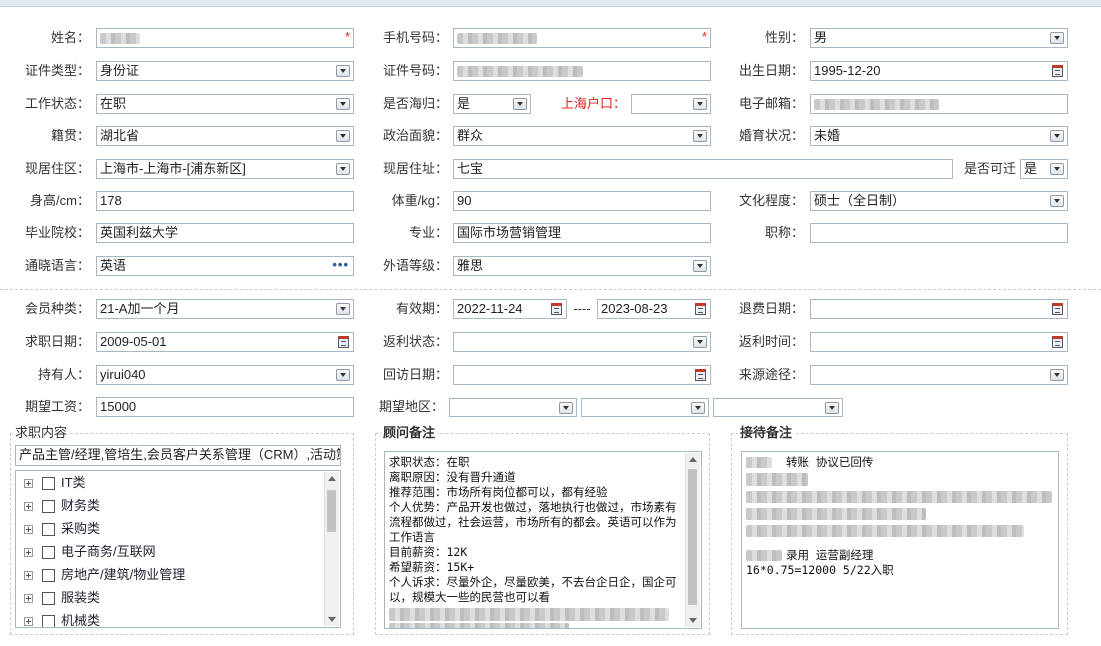  Describe the element at coordinates (582, 375) in the screenshot. I see `visit-date-input` at that location.